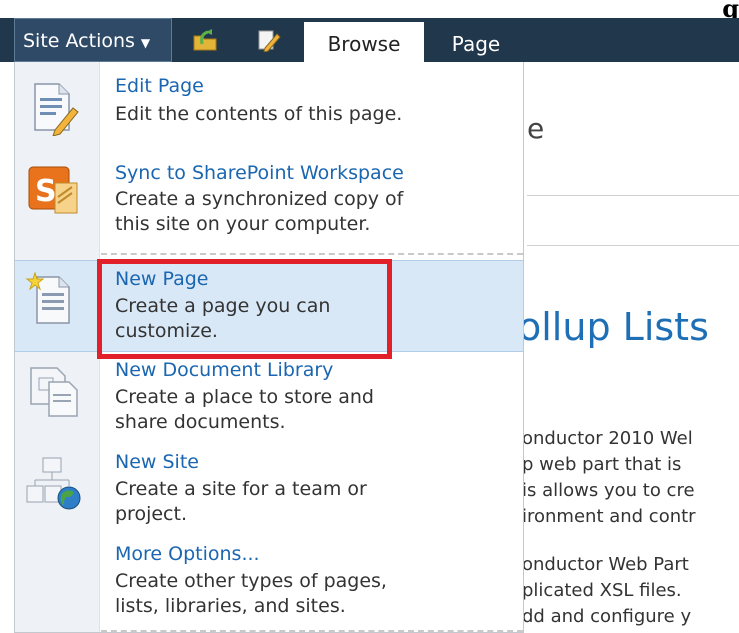 The image size is (739, 633). What do you see at coordinates (159, 86) in the screenshot?
I see `menu-item-title: Edit Page` at bounding box center [159, 86].